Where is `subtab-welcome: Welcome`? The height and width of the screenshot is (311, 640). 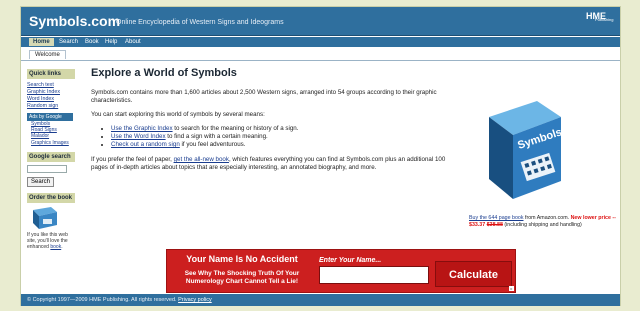
subtab-welcome: Welcome is located at coordinates (47, 54).